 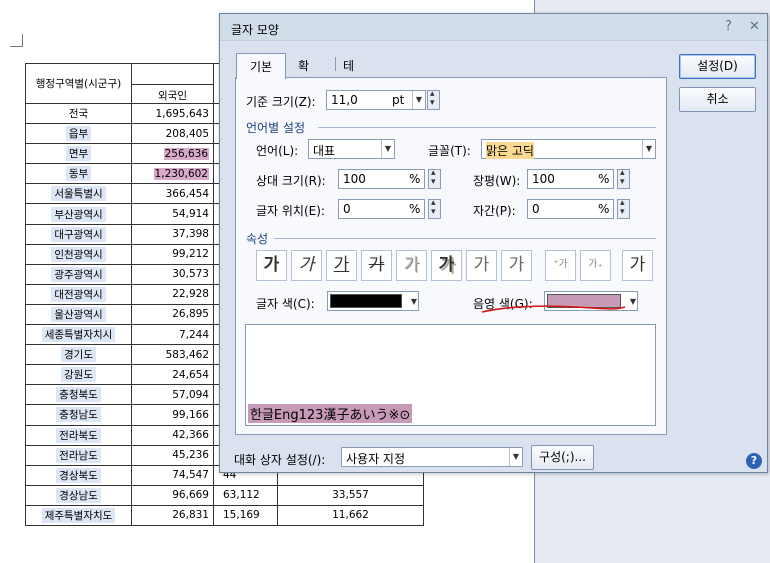 I want to click on foreign-cell: 22,928, so click(x=190, y=294).